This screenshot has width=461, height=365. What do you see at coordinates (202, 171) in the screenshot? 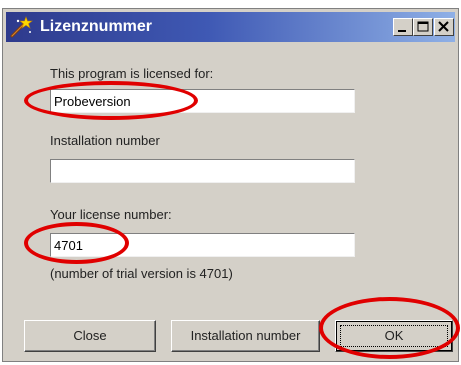
I see `installation-number-field` at bounding box center [202, 171].